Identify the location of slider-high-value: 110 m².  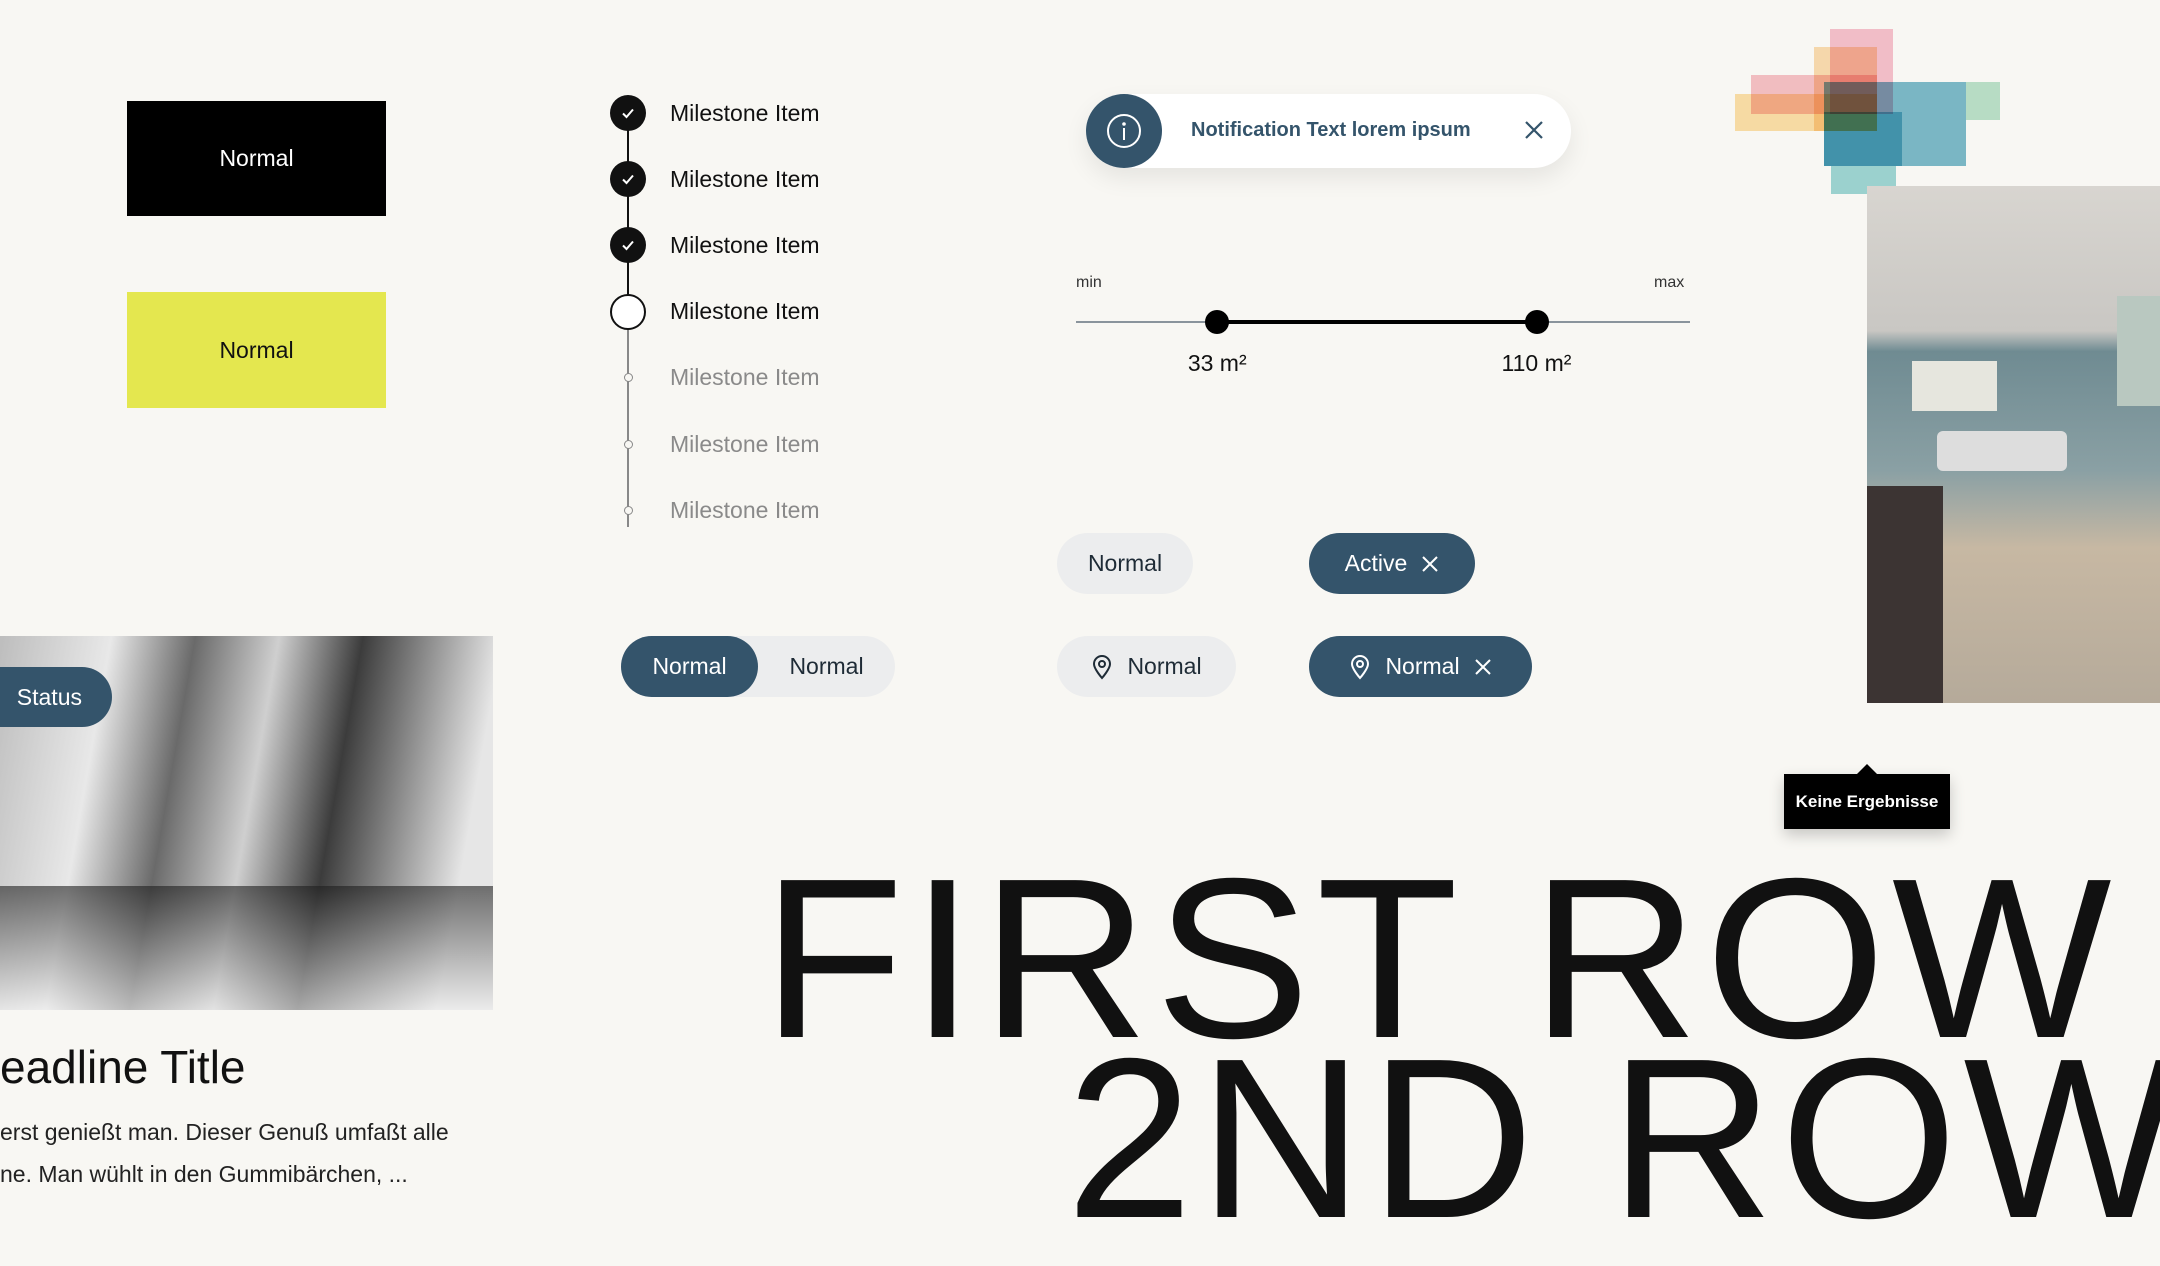
(1536, 363).